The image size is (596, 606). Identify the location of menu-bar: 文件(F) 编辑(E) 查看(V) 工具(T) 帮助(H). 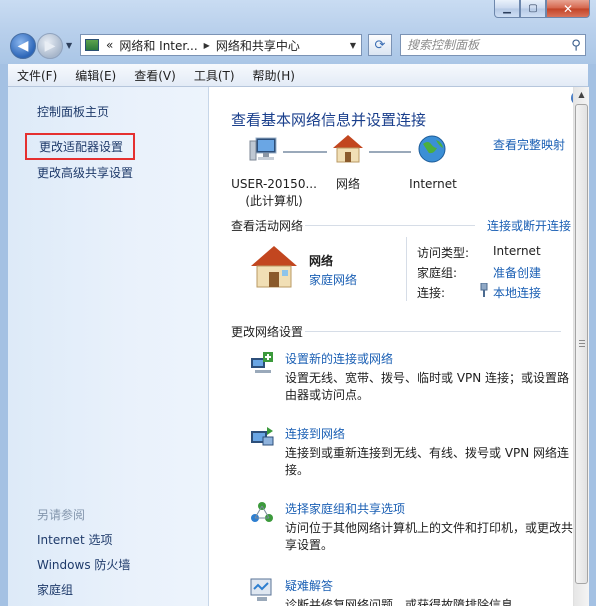
(298, 75).